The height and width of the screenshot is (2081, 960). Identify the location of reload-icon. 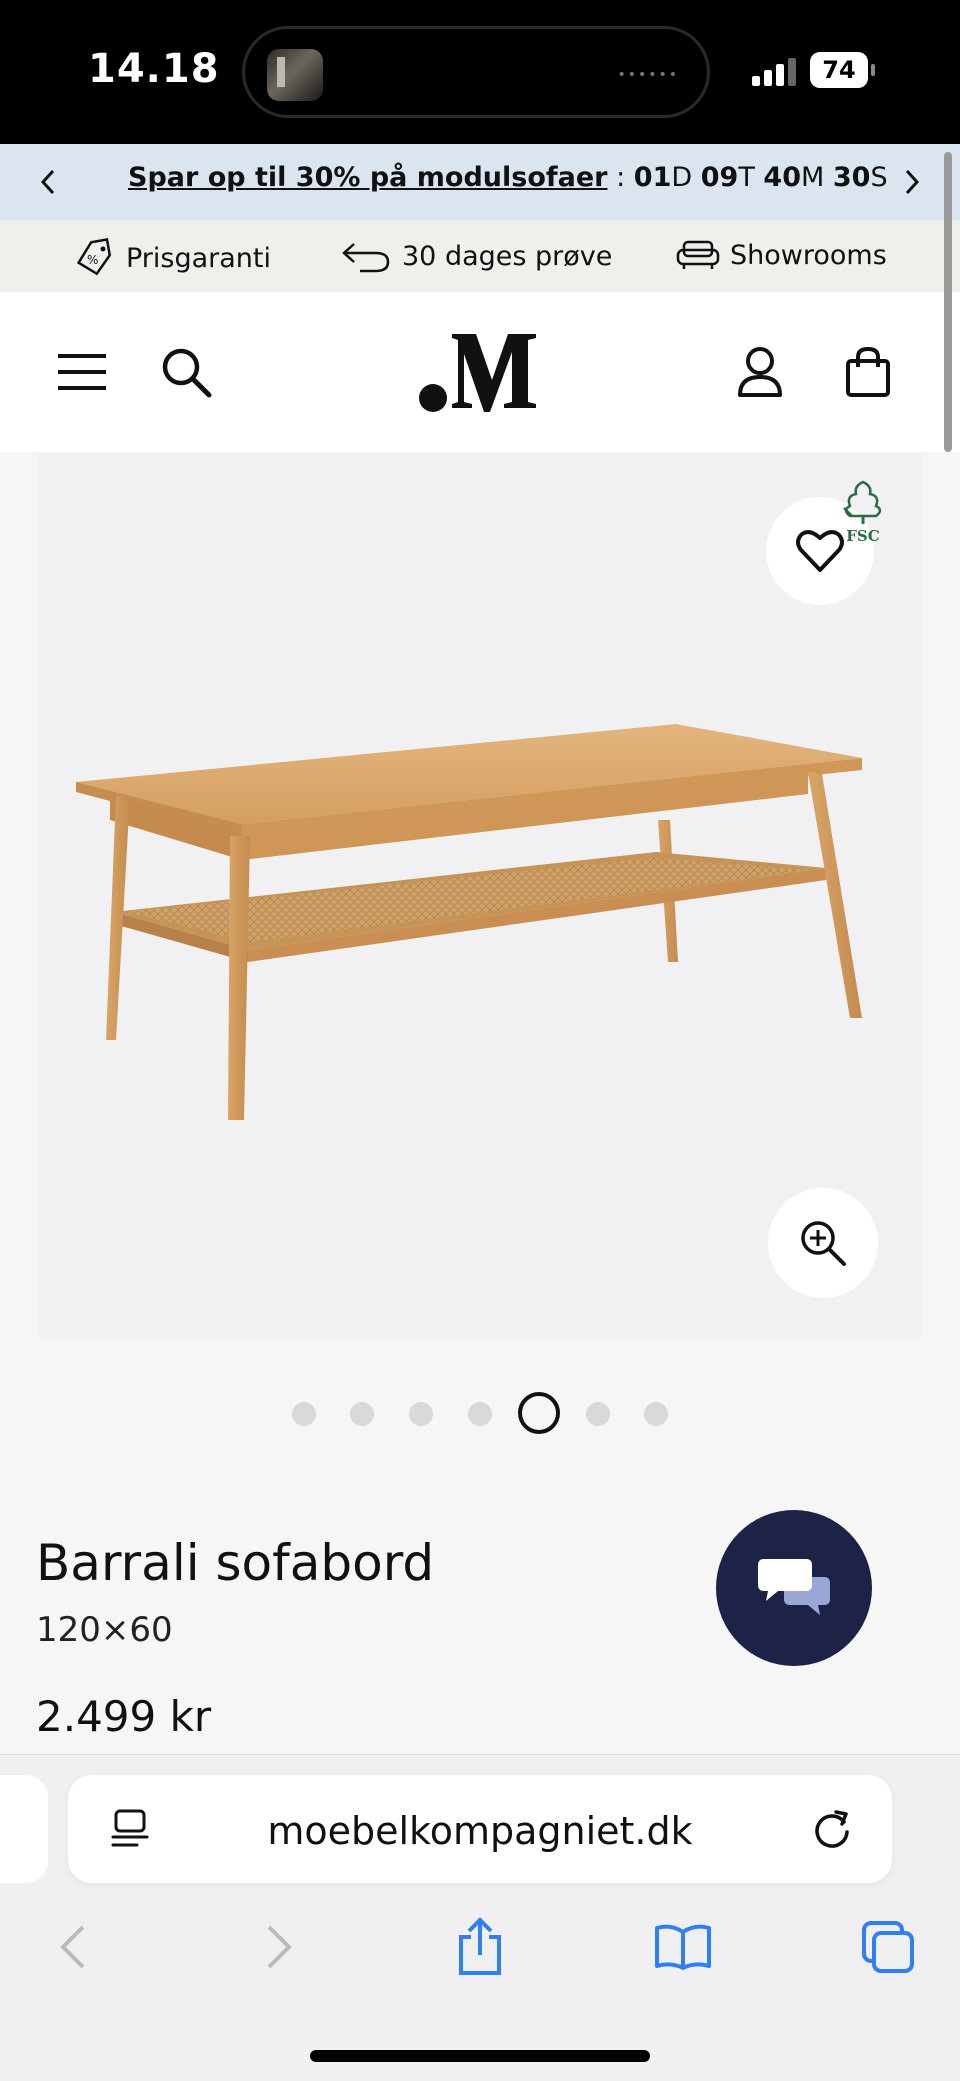
(832, 1829).